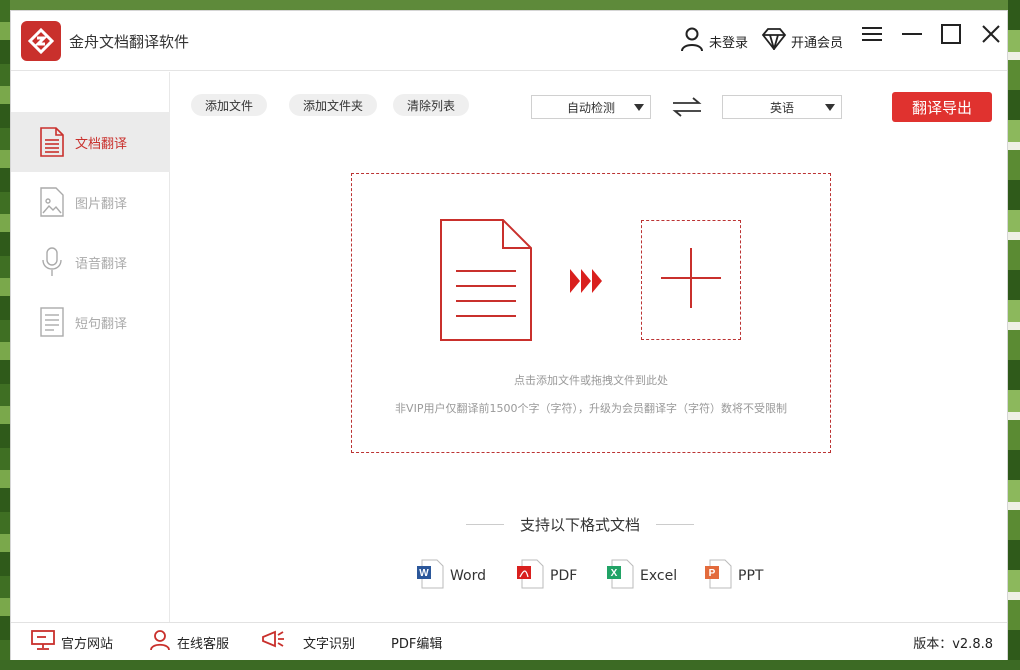 Image resolution: width=1020 pixels, height=670 pixels. Describe the element at coordinates (580, 524) in the screenshot. I see `supported-formats-title: 支持以下格式文档` at that location.